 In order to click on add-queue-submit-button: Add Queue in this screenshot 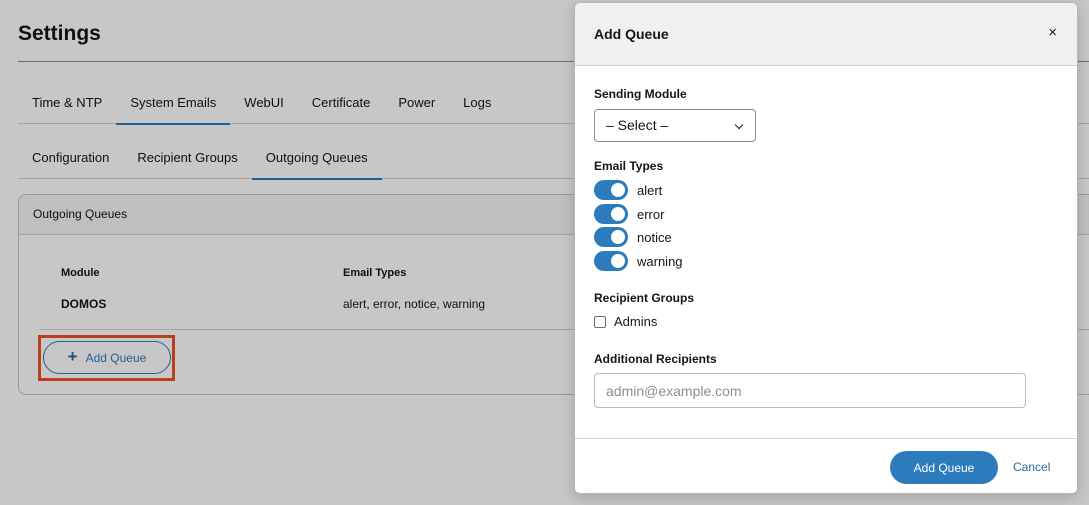, I will do `click(944, 467)`.